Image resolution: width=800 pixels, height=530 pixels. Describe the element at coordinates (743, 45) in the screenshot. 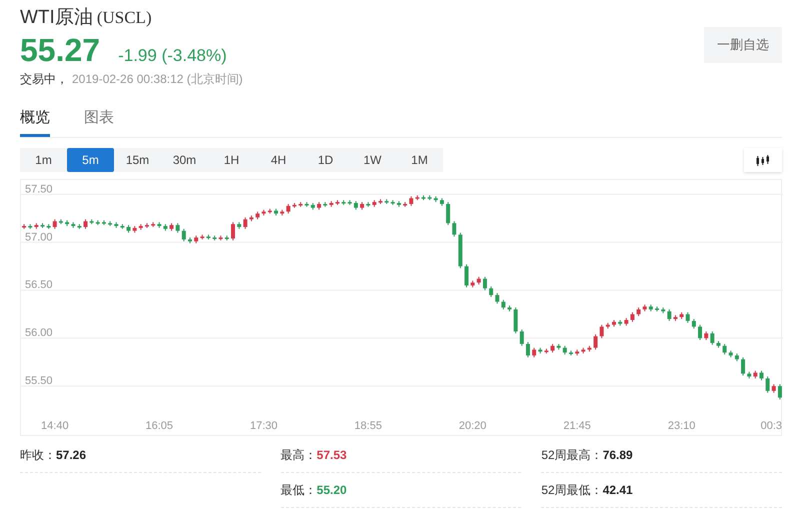

I see `remove-watchlist-button: 一删自选` at that location.